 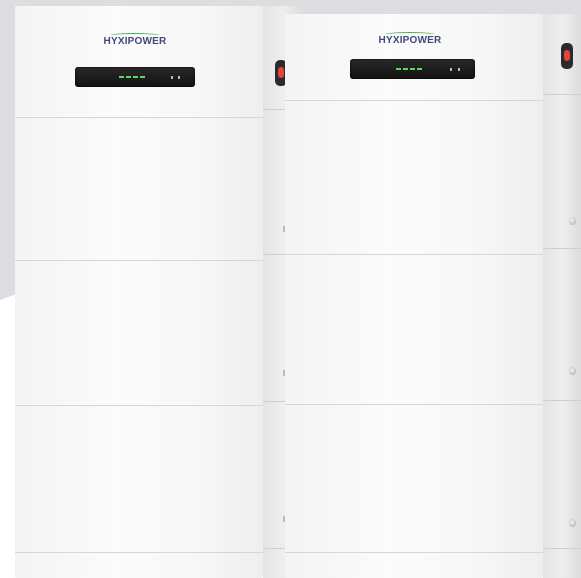 I want to click on cabinet-side-panel, so click(x=562, y=296).